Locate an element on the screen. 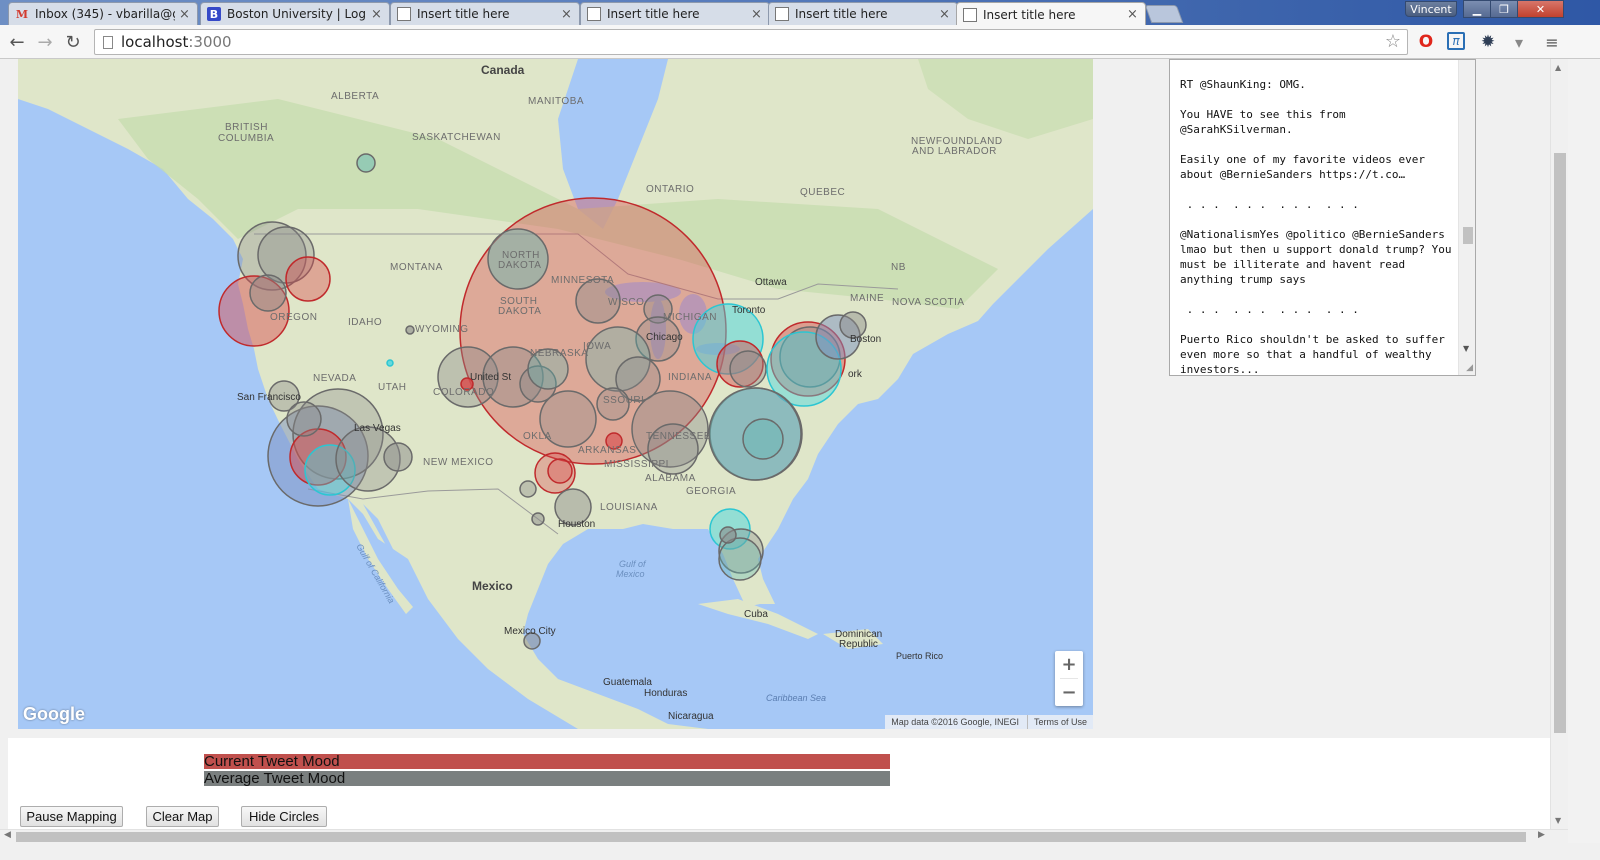 Image resolution: width=1600 pixels, height=860 pixels. map-label-manitoba: MANITOBA is located at coordinates (556, 101).